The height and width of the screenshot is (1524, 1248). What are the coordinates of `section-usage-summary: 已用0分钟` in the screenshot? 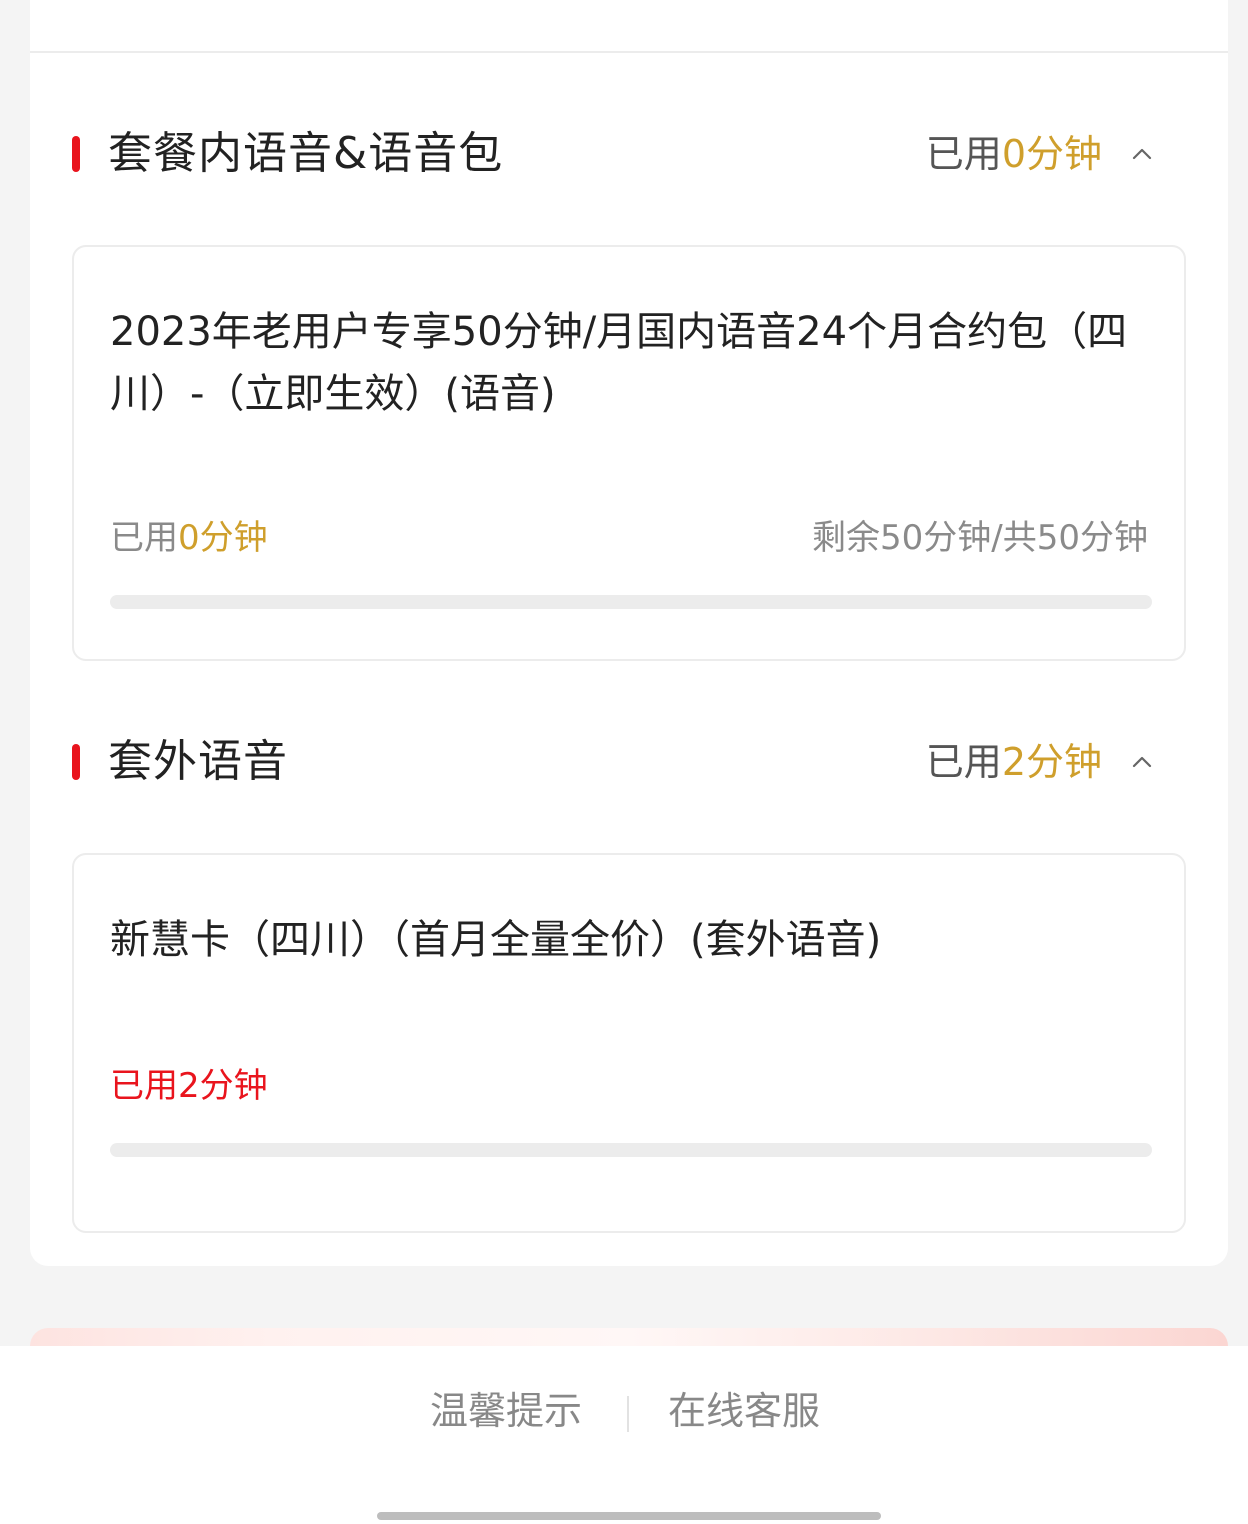 It's located at (1014, 154).